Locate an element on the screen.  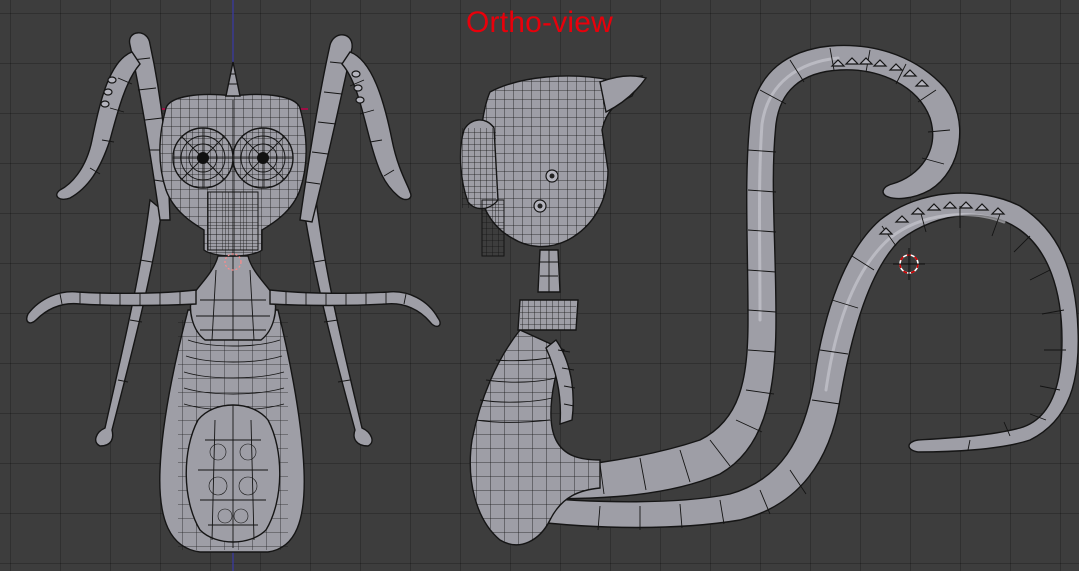
front-body is located at coordinates (232, 431).